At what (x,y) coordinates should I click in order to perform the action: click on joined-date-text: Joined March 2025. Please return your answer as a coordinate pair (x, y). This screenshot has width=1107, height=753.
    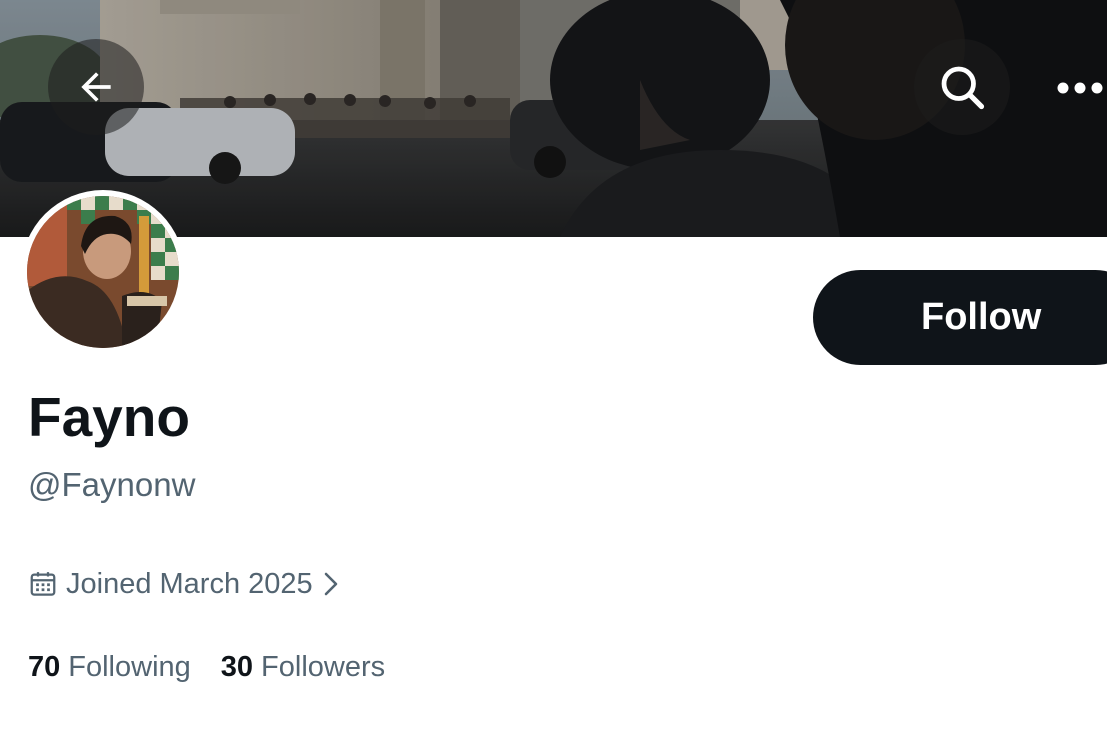
    Looking at the image, I should click on (189, 583).